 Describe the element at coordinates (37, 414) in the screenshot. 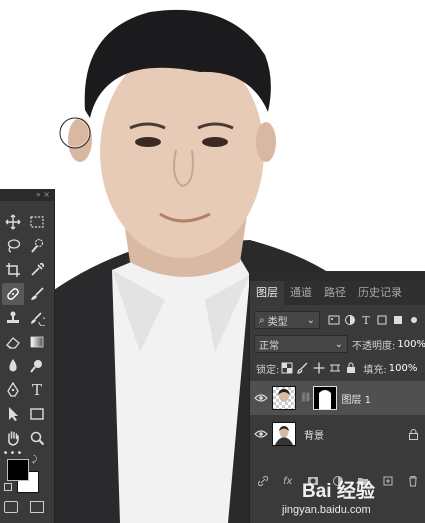

I see `shape-icon` at that location.